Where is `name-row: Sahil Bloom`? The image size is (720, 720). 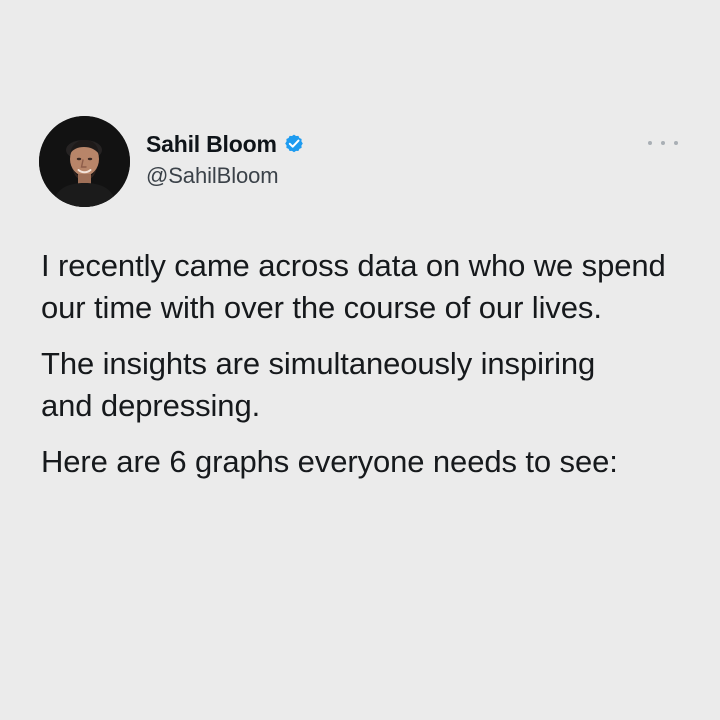
name-row: Sahil Bloom is located at coordinates (225, 144).